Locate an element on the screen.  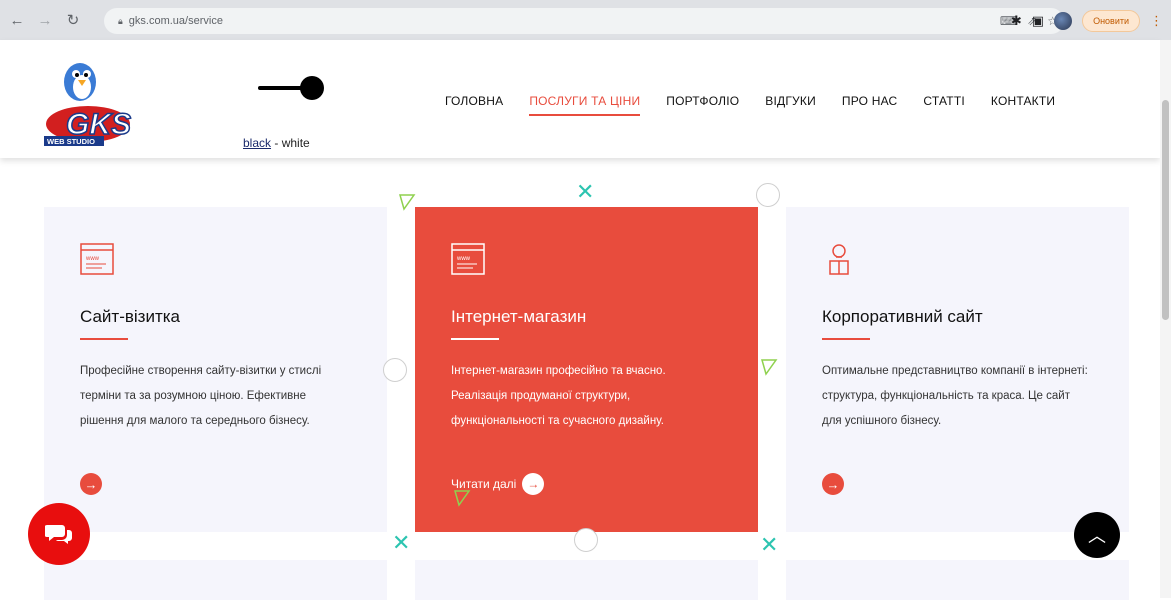
nav-articles: СТАТТІ is located at coordinates (943, 105).